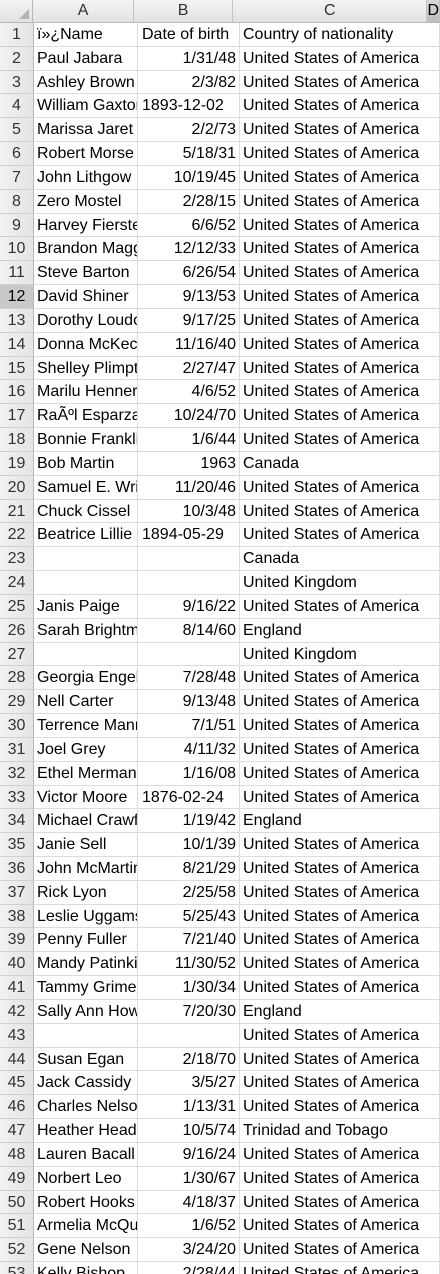  I want to click on cell-name: Susan Egan, so click(86, 1059).